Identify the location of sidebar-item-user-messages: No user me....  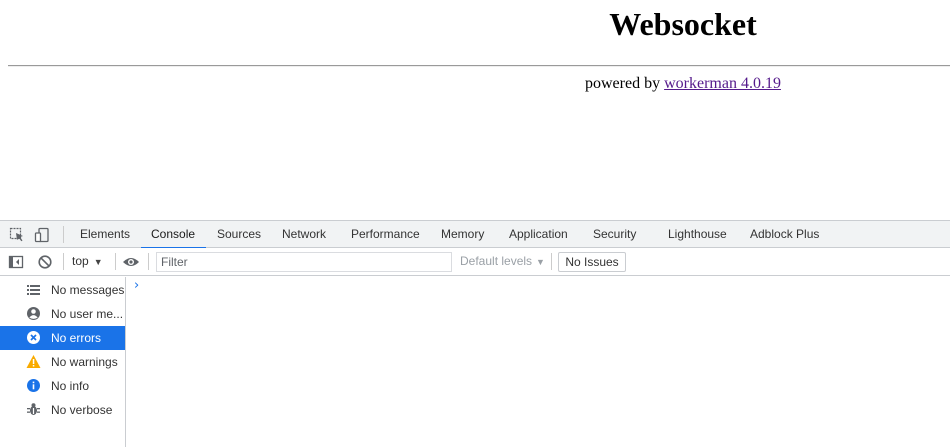
(62, 314).